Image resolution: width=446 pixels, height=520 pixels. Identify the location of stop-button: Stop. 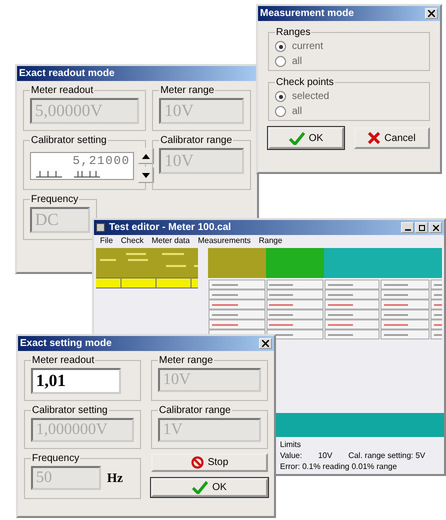
(209, 462).